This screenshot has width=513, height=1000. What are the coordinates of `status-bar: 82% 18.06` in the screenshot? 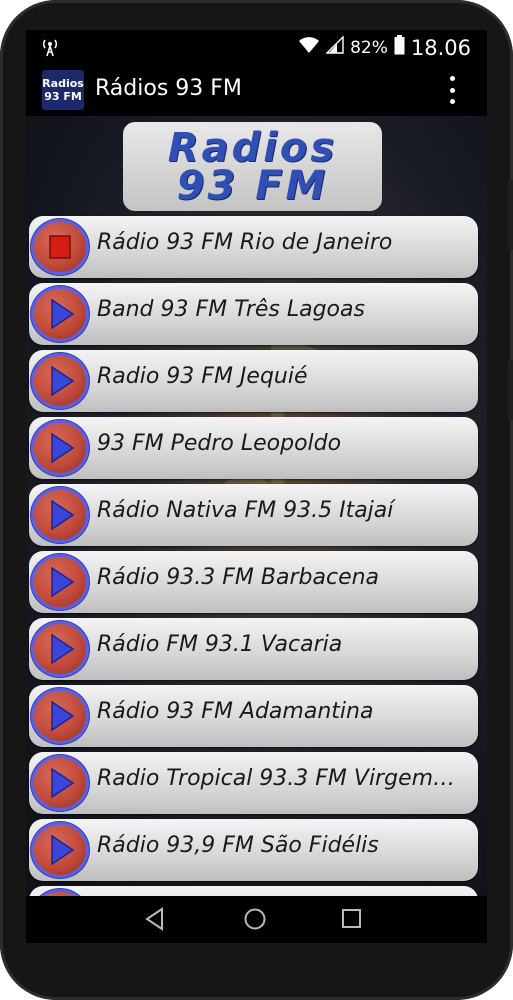 It's located at (256, 47).